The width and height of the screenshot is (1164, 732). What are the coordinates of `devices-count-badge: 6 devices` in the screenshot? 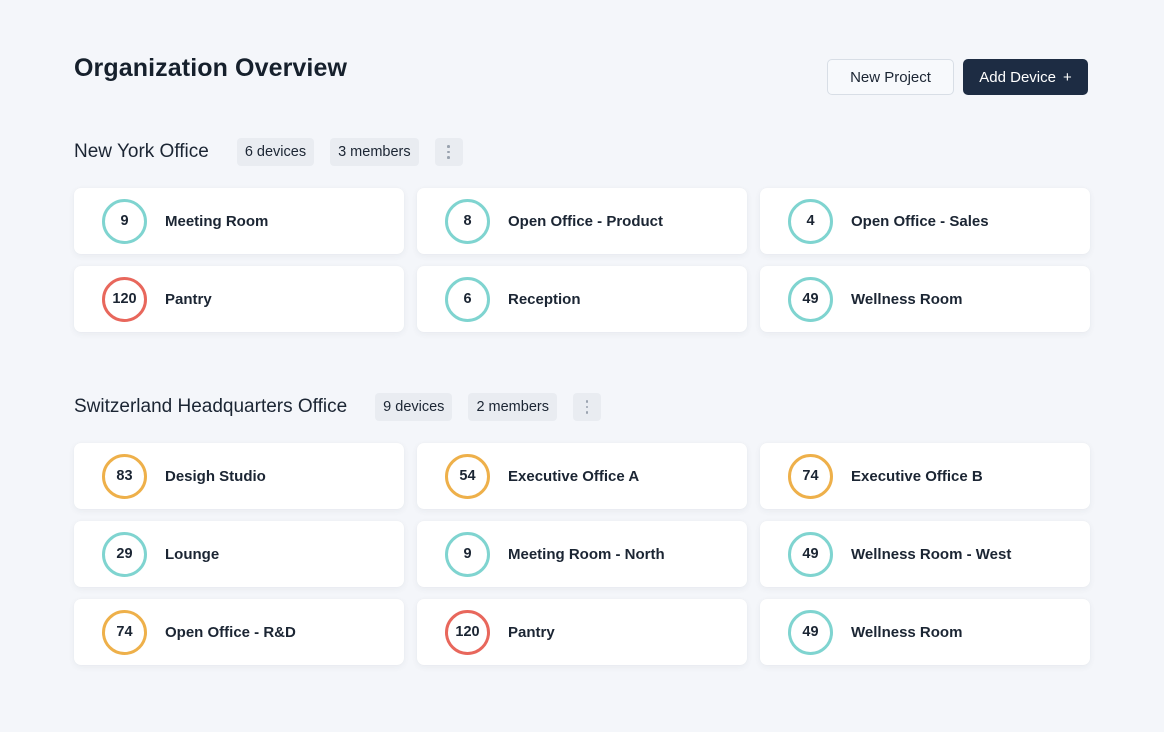 It's located at (275, 152).